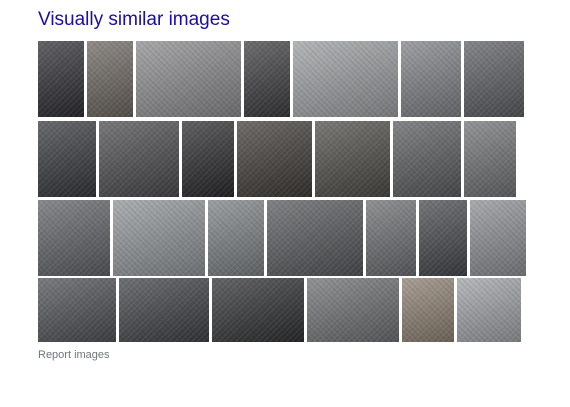 The image size is (570, 407). I want to click on section-title: Visually similar images, so click(134, 20).